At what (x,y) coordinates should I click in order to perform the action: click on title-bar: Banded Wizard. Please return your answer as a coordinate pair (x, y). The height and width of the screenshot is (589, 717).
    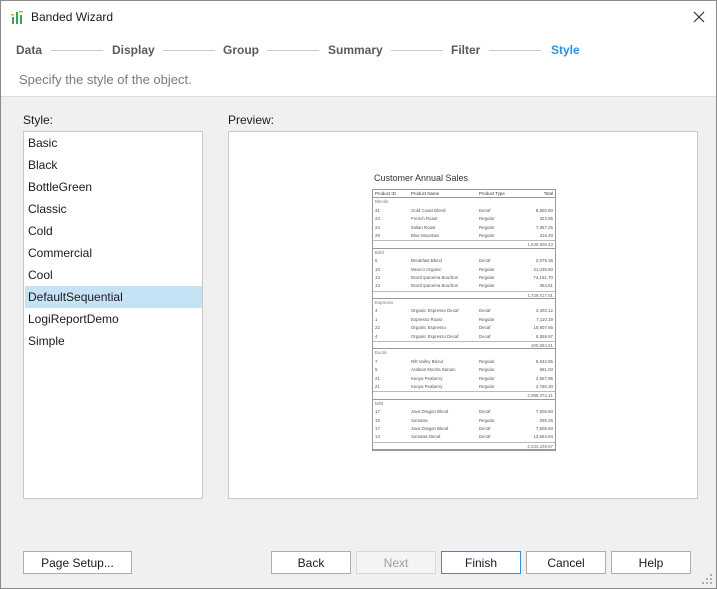
    Looking at the image, I should click on (358, 17).